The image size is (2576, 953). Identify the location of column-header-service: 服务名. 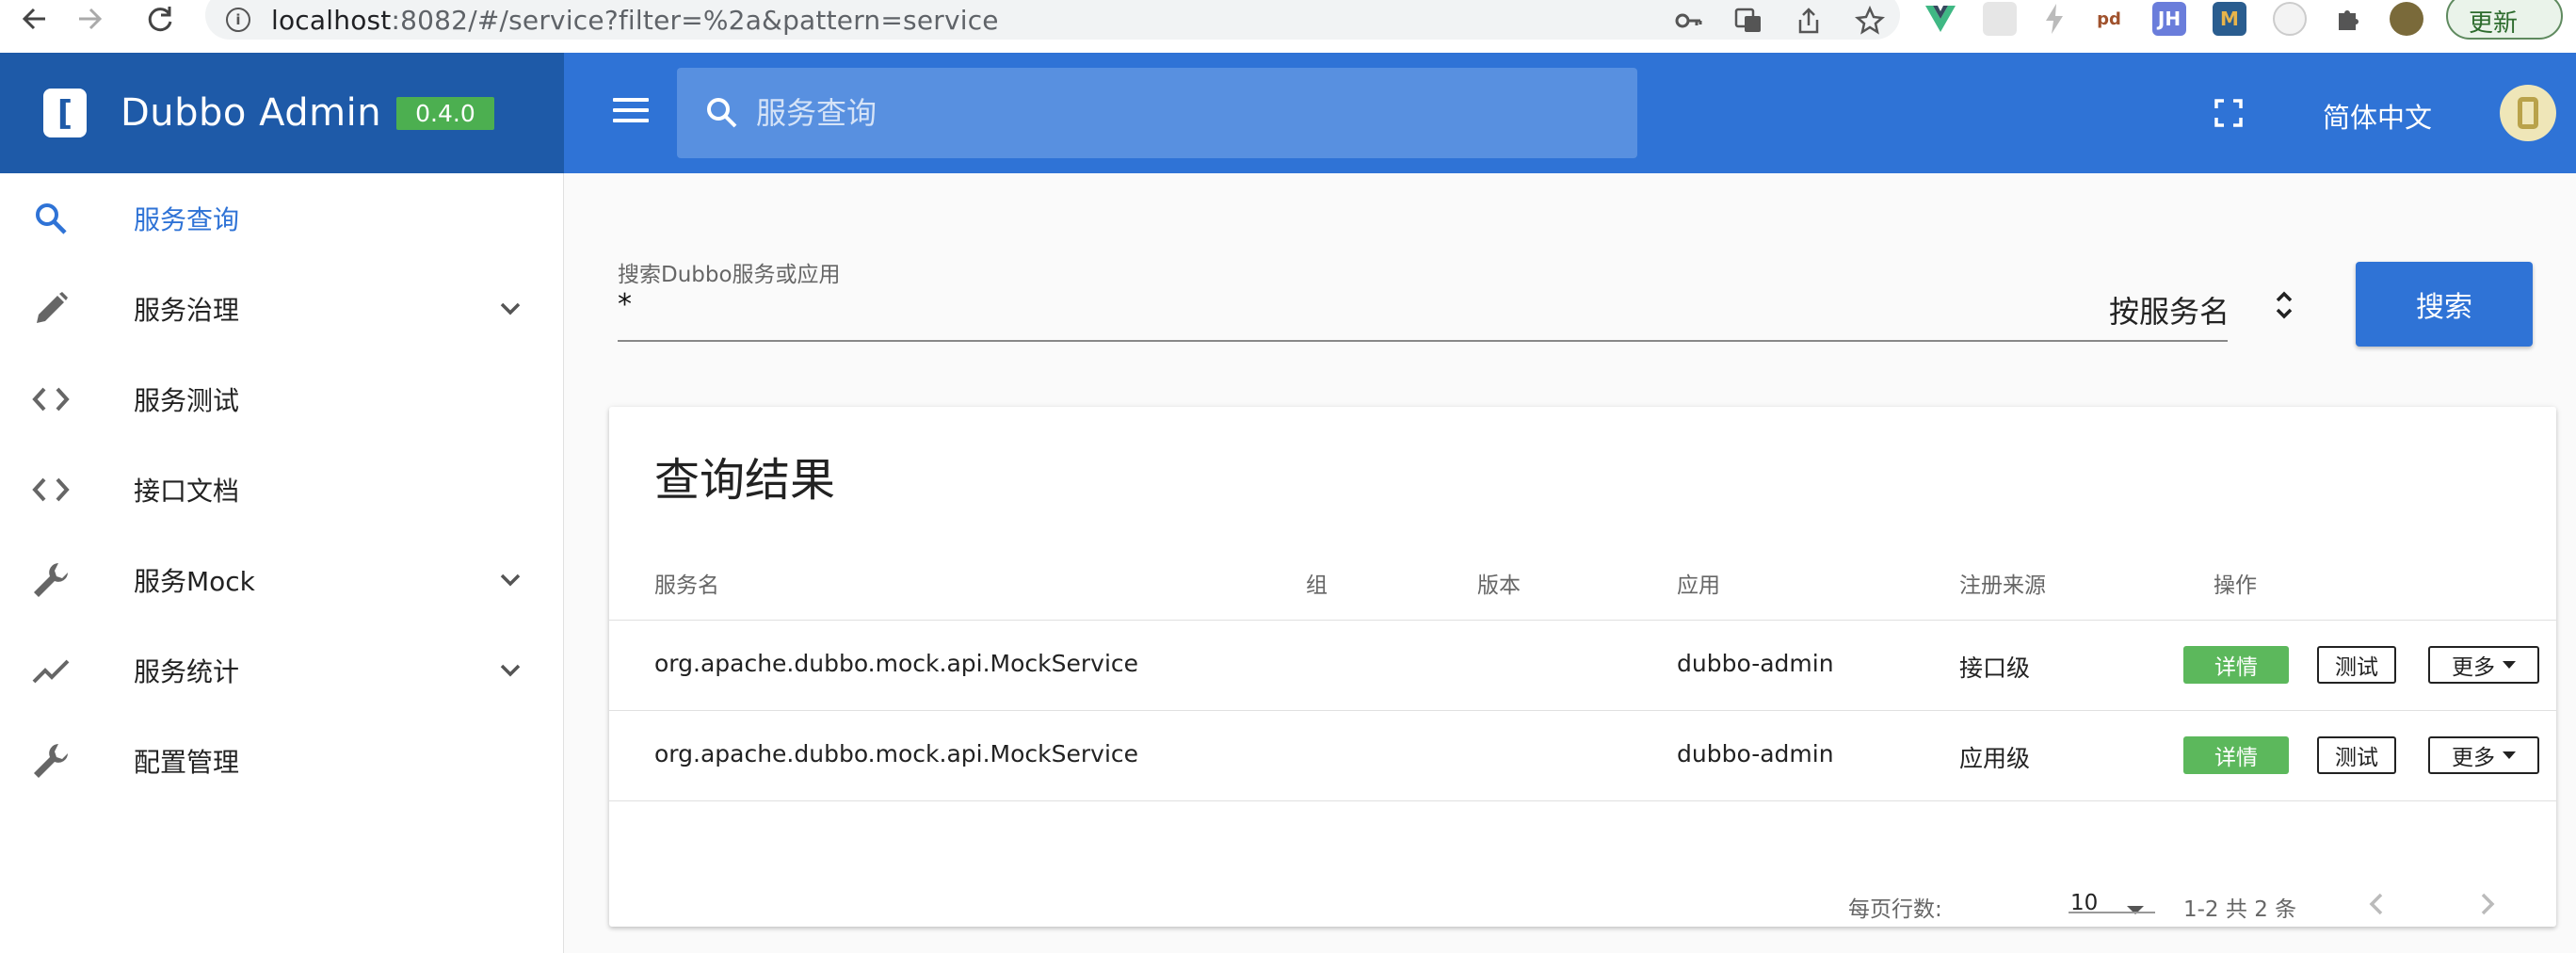
(686, 583).